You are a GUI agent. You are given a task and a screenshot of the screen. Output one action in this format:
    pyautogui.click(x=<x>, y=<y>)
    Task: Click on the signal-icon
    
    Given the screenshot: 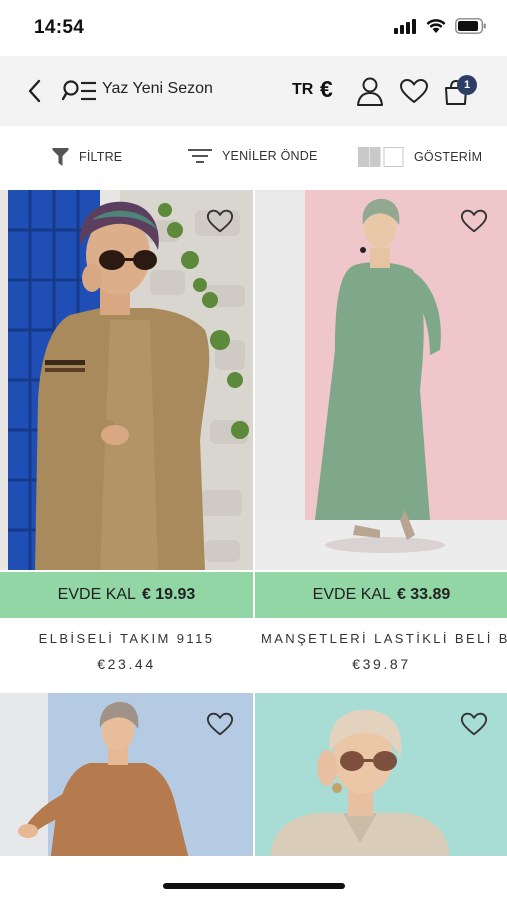 What is the action you would take?
    pyautogui.click(x=405, y=26)
    